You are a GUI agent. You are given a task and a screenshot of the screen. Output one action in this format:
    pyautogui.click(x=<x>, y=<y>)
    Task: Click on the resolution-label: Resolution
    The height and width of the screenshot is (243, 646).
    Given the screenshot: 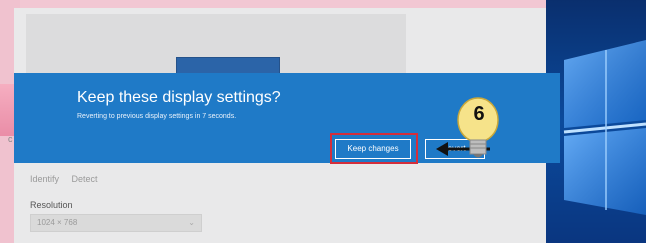 What is the action you would take?
    pyautogui.click(x=51, y=205)
    